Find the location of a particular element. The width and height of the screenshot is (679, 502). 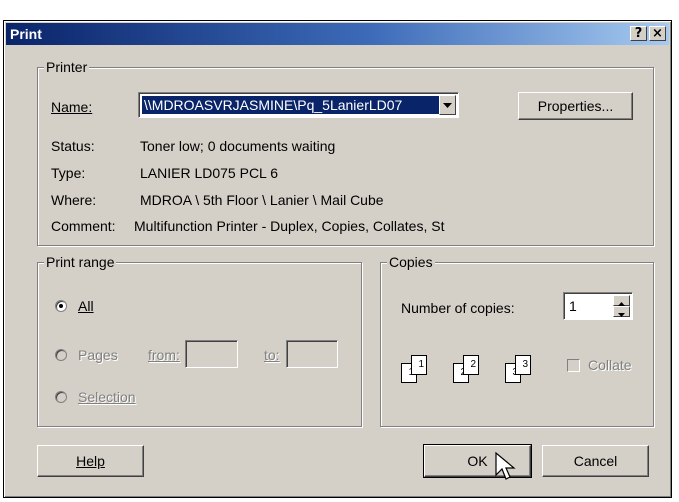

copies-group-label: Copies is located at coordinates (411, 262).